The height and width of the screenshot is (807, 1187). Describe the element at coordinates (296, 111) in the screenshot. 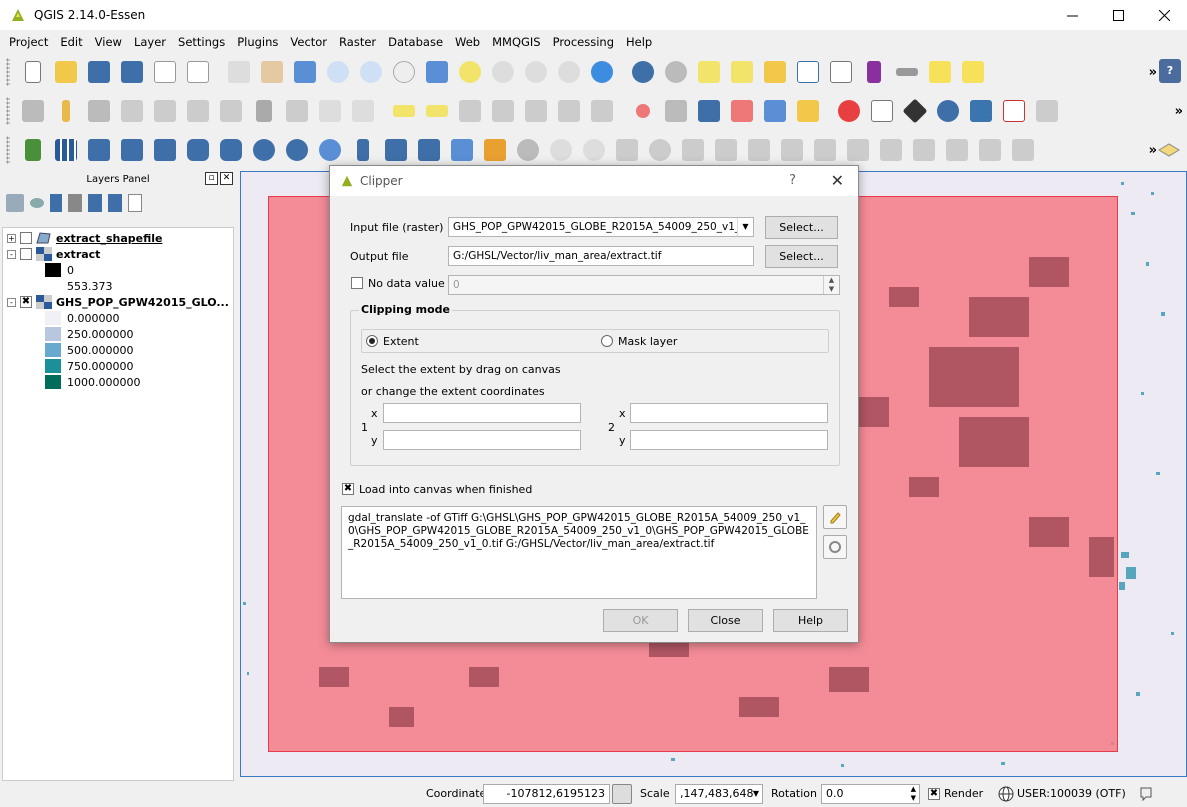

I see `cut-features-button` at that location.